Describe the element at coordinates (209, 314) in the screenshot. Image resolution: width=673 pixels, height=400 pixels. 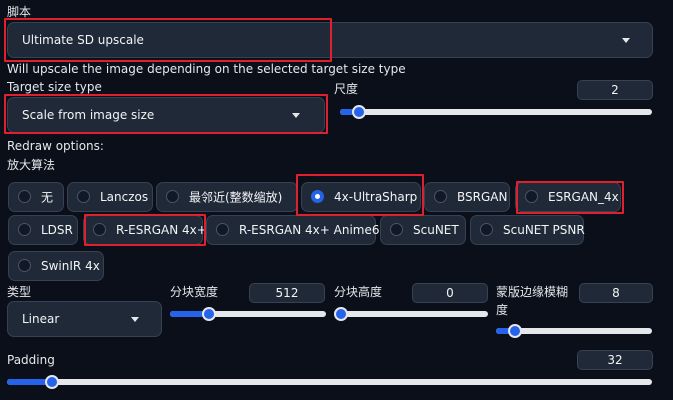
I see `tile-width-slider-handle` at that location.